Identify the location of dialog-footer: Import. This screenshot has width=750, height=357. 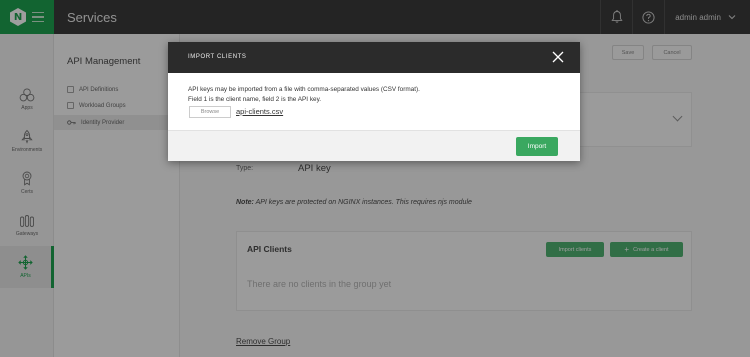
(374, 145).